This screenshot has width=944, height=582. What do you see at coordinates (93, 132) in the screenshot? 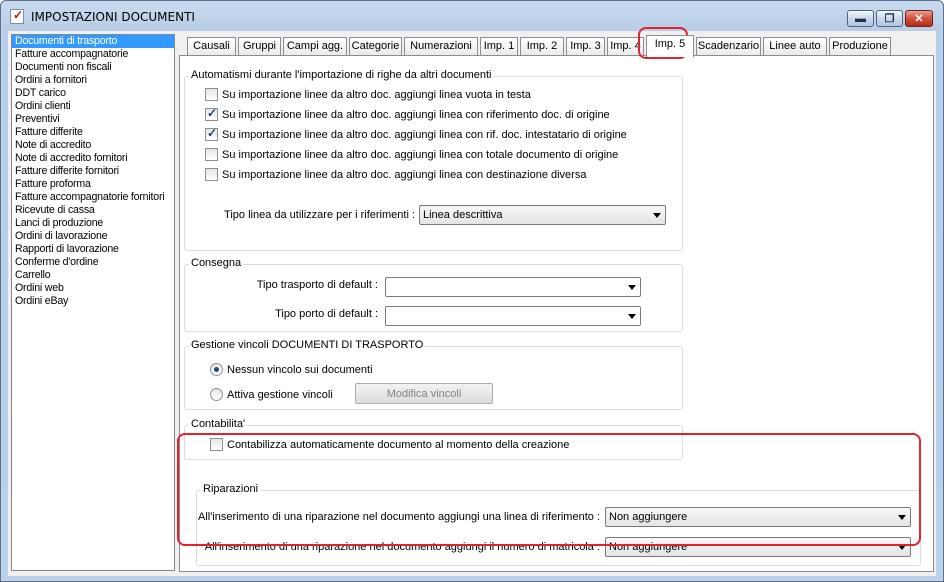
I see `doclist-item: Fatture differite` at bounding box center [93, 132].